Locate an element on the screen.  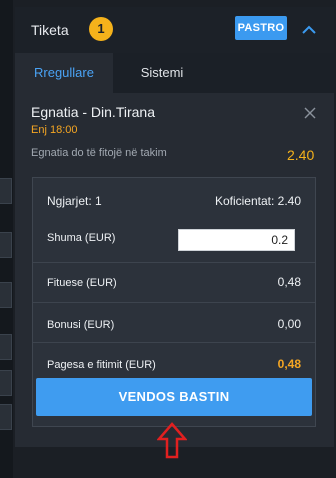
event-name: Egnatia - Din.Tirana is located at coordinates (93, 112).